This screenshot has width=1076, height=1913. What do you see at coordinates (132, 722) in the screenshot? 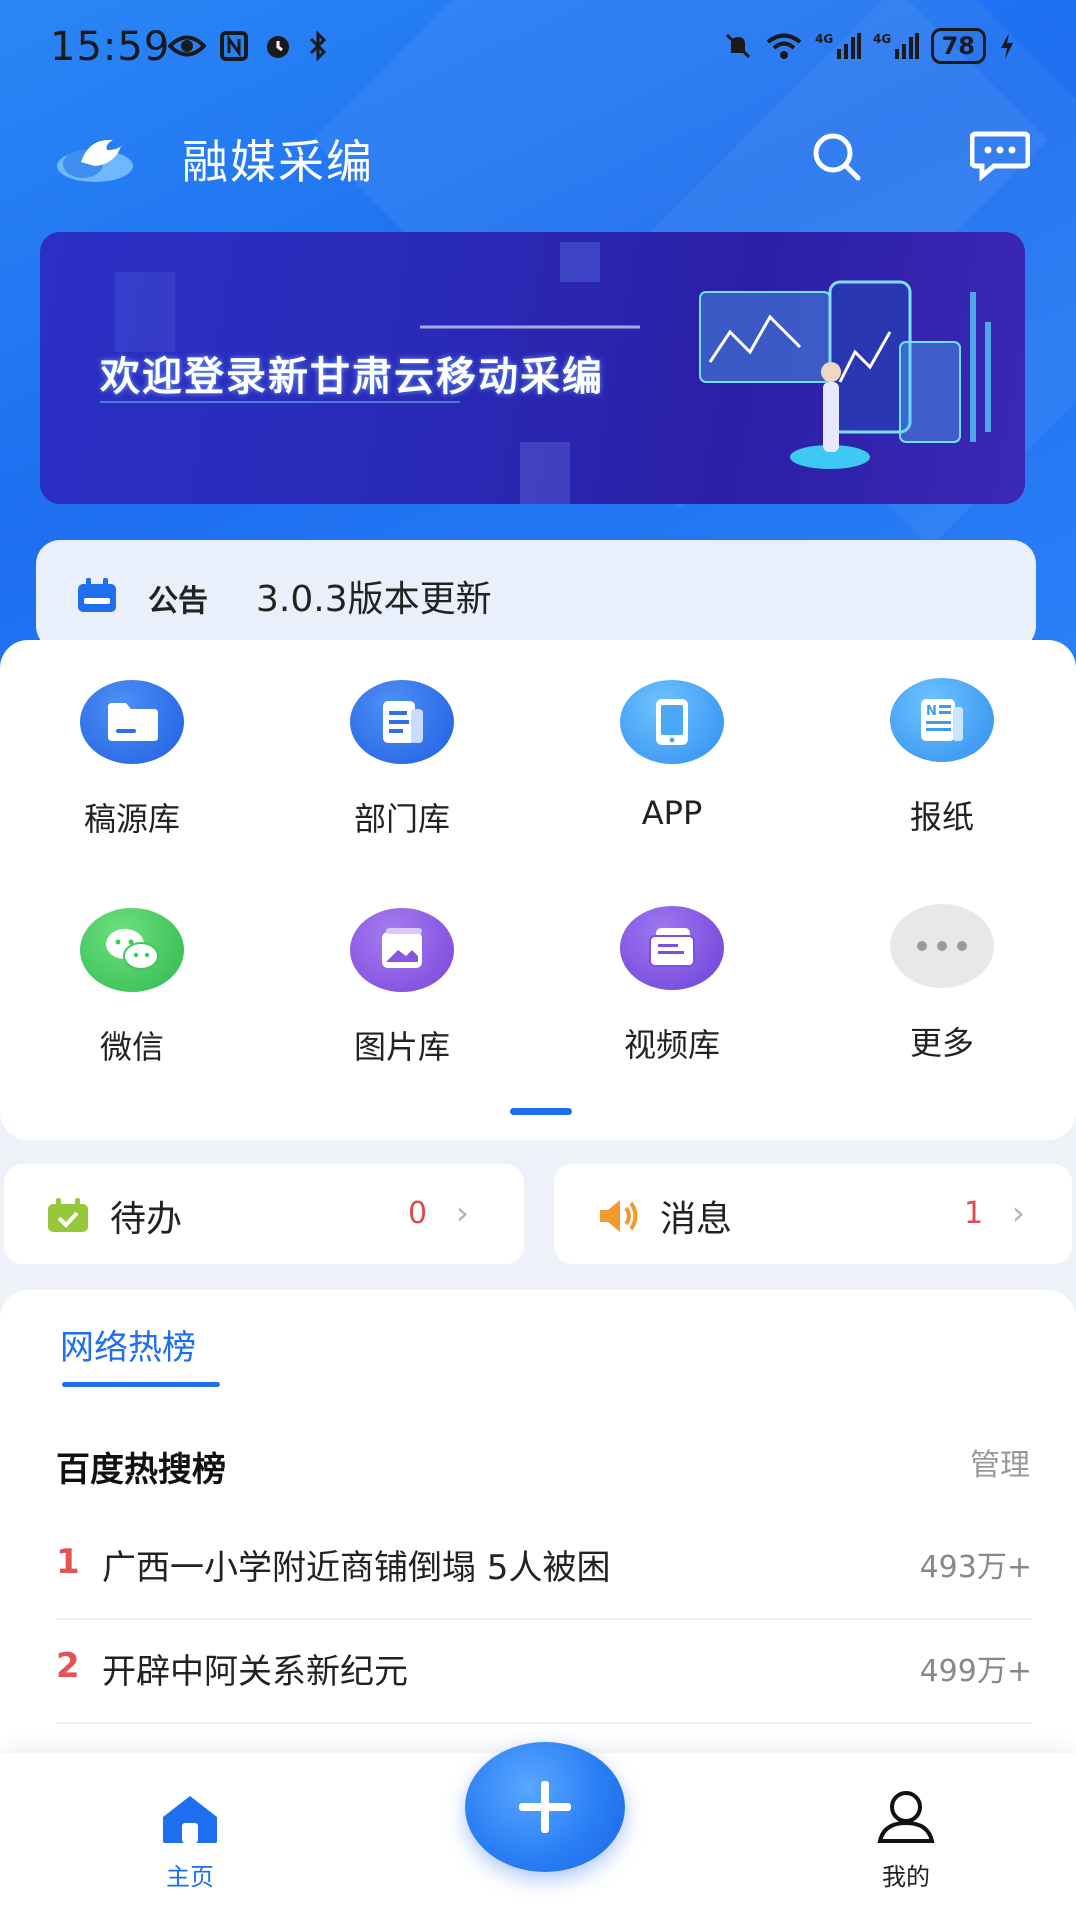
I see `folder-icon` at bounding box center [132, 722].